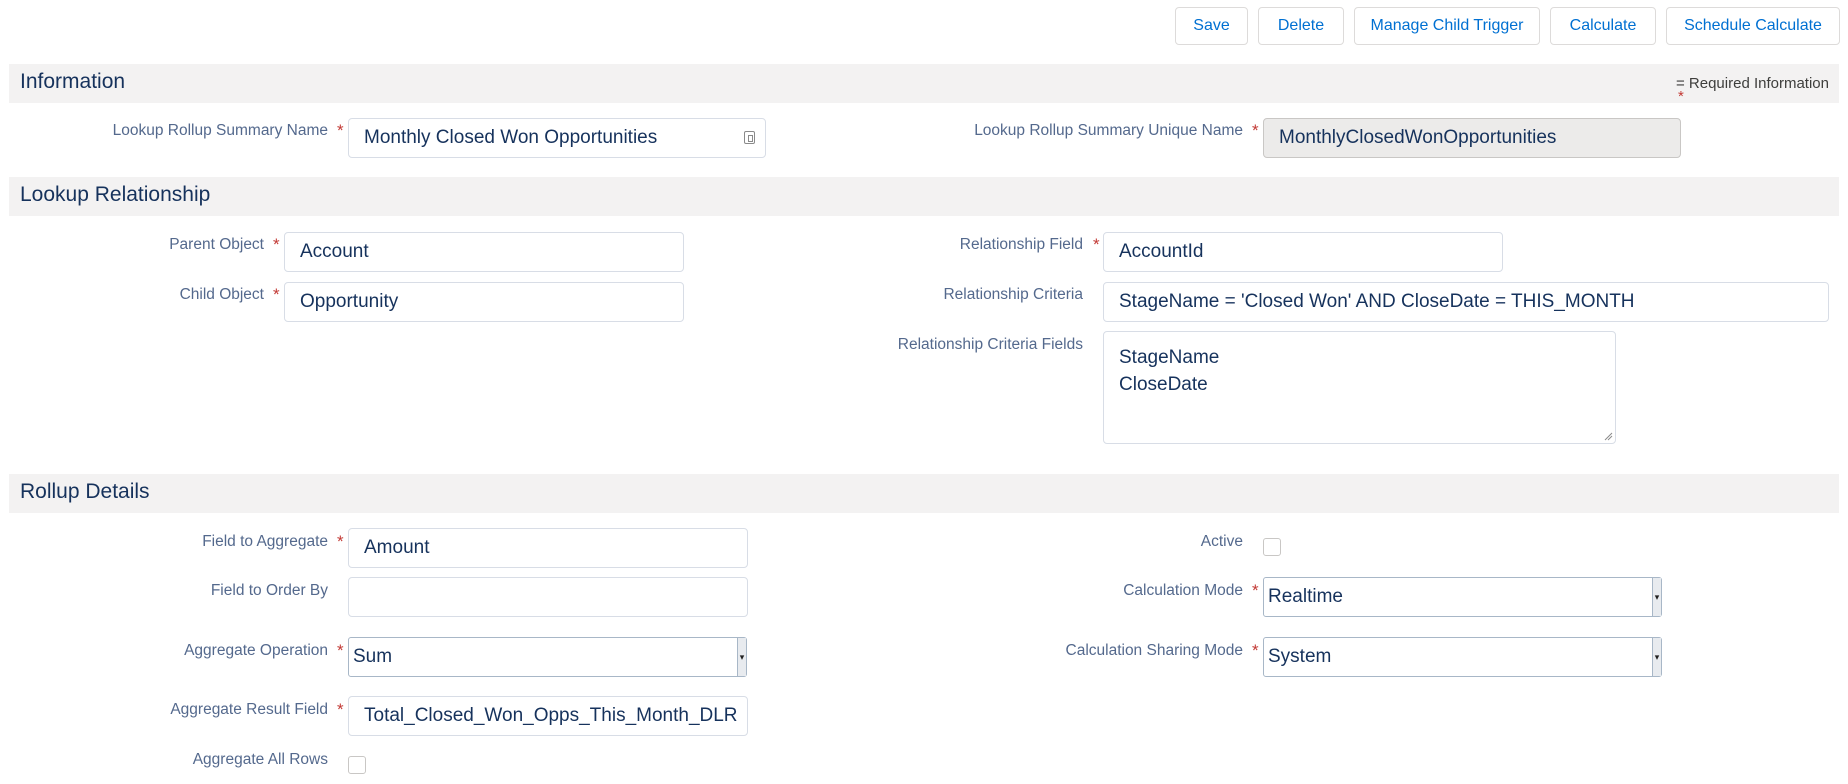 Image resolution: width=1848 pixels, height=784 pixels. What do you see at coordinates (1183, 590) in the screenshot?
I see `calculation-mode-label: Calculation Mode` at bounding box center [1183, 590].